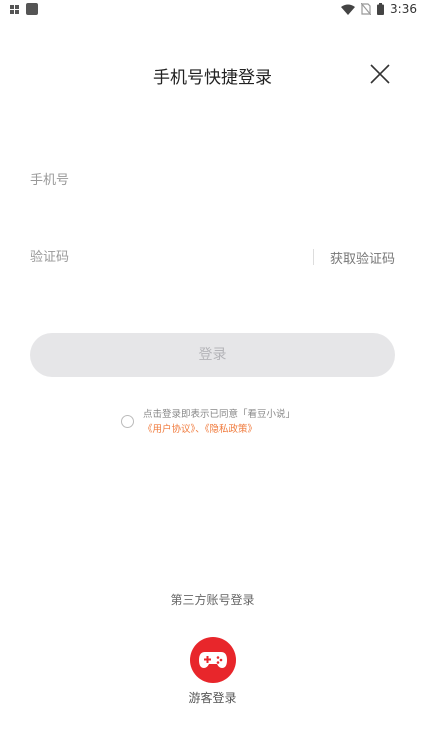 Image resolution: width=425 pixels, height=755 pixels. I want to click on get-code-button: 获取验证码, so click(362, 257).